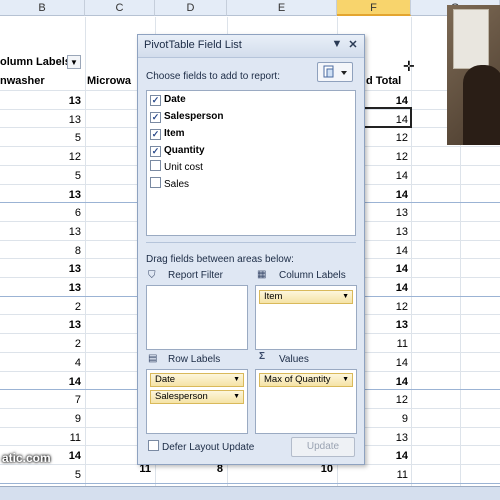  I want to click on status-bar, so click(250, 493).